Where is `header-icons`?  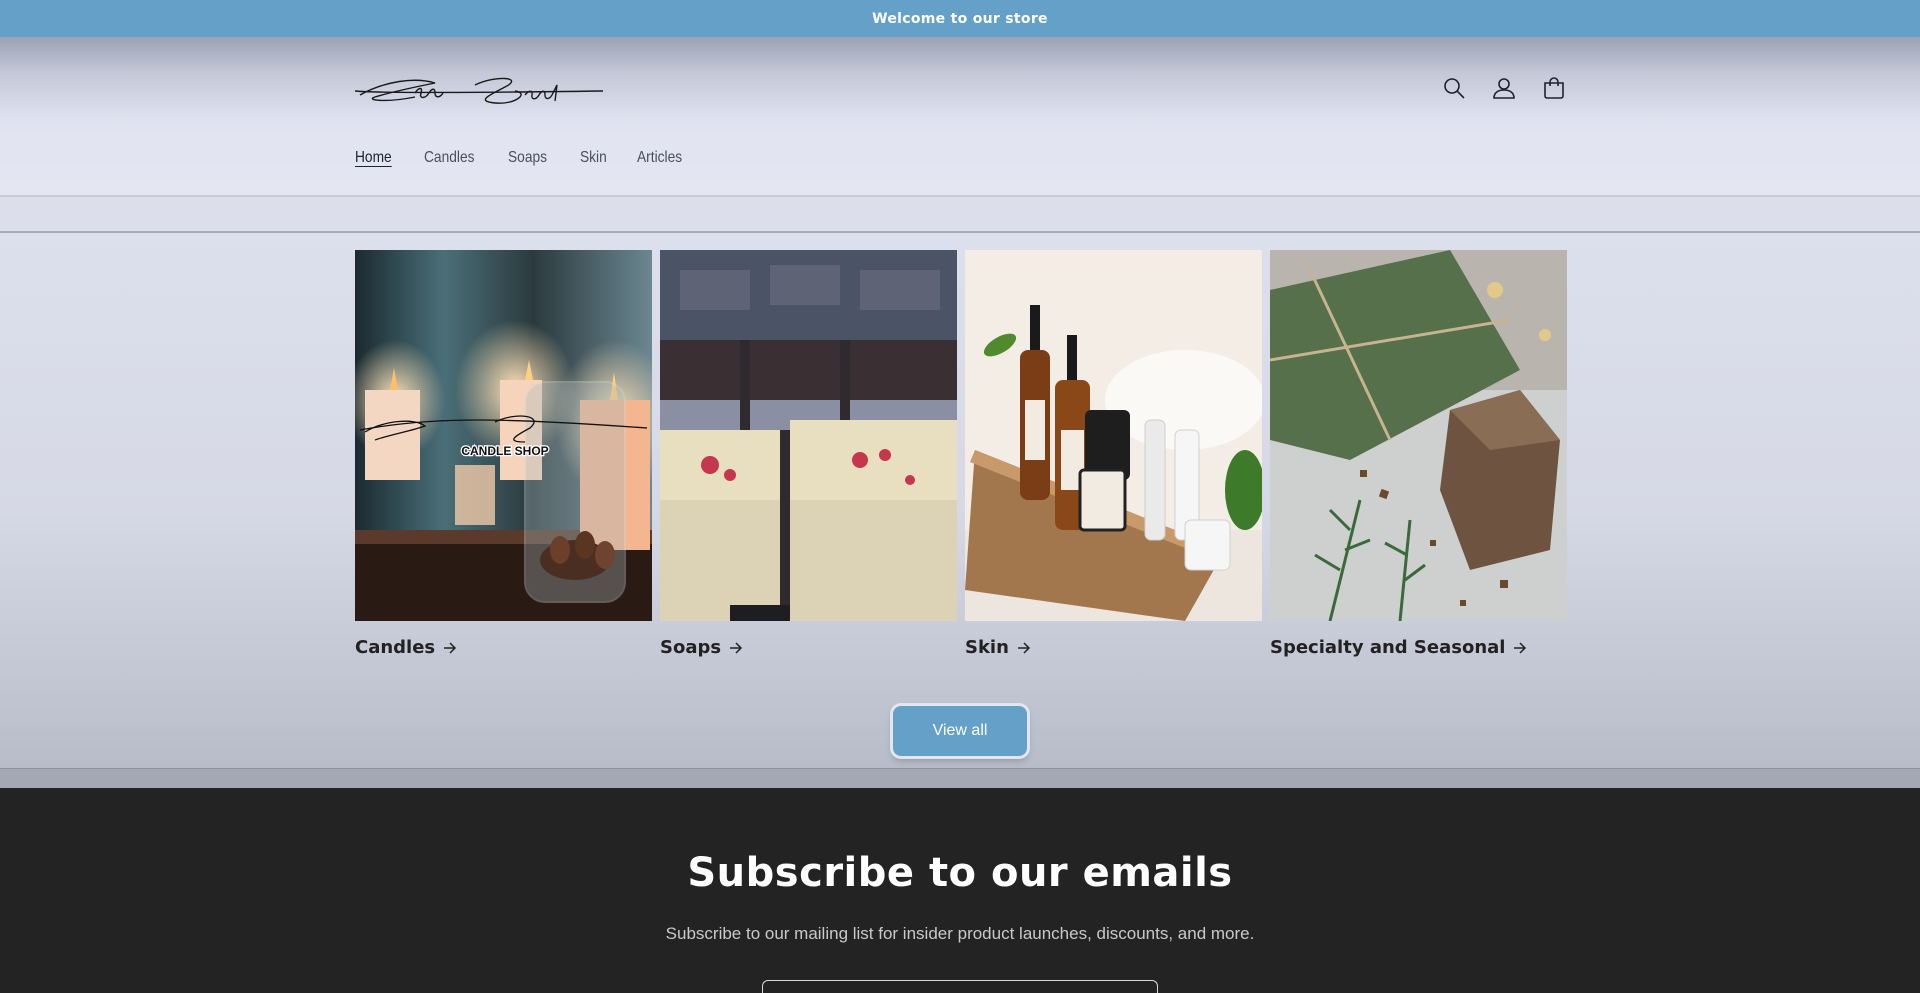 header-icons is located at coordinates (1504, 88).